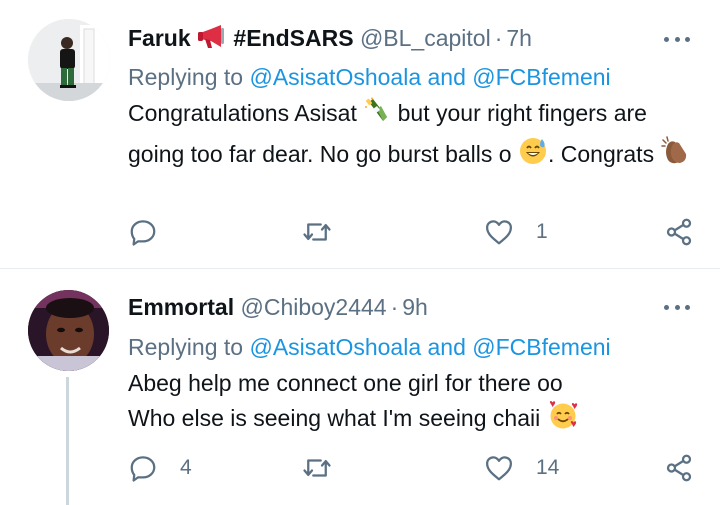 This screenshot has height=505, width=720. Describe the element at coordinates (67, 441) in the screenshot. I see `thread-line` at that location.